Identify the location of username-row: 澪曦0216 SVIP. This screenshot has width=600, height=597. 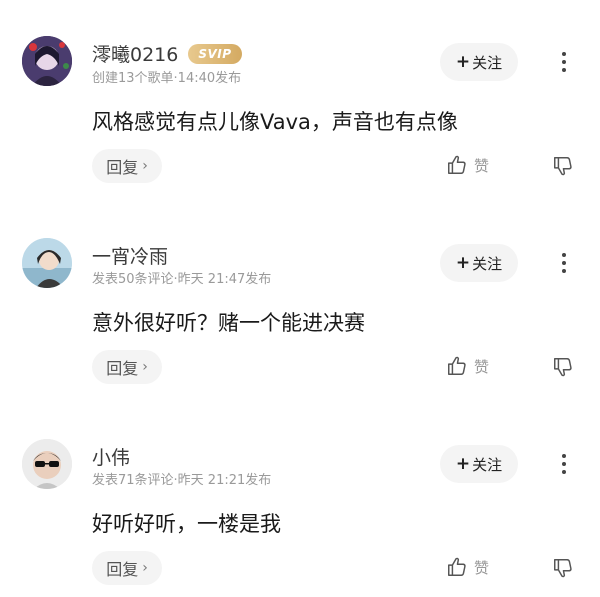
(167, 53).